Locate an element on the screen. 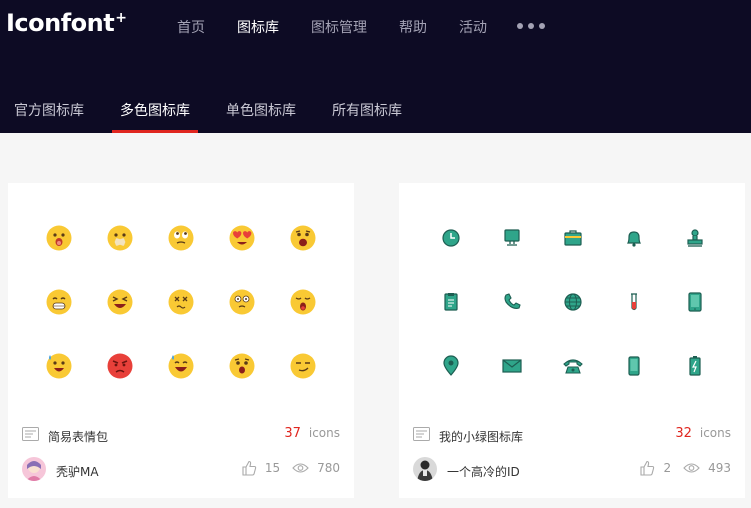 This screenshot has height=508, width=751. smartphone-icon is located at coordinates (634, 366).